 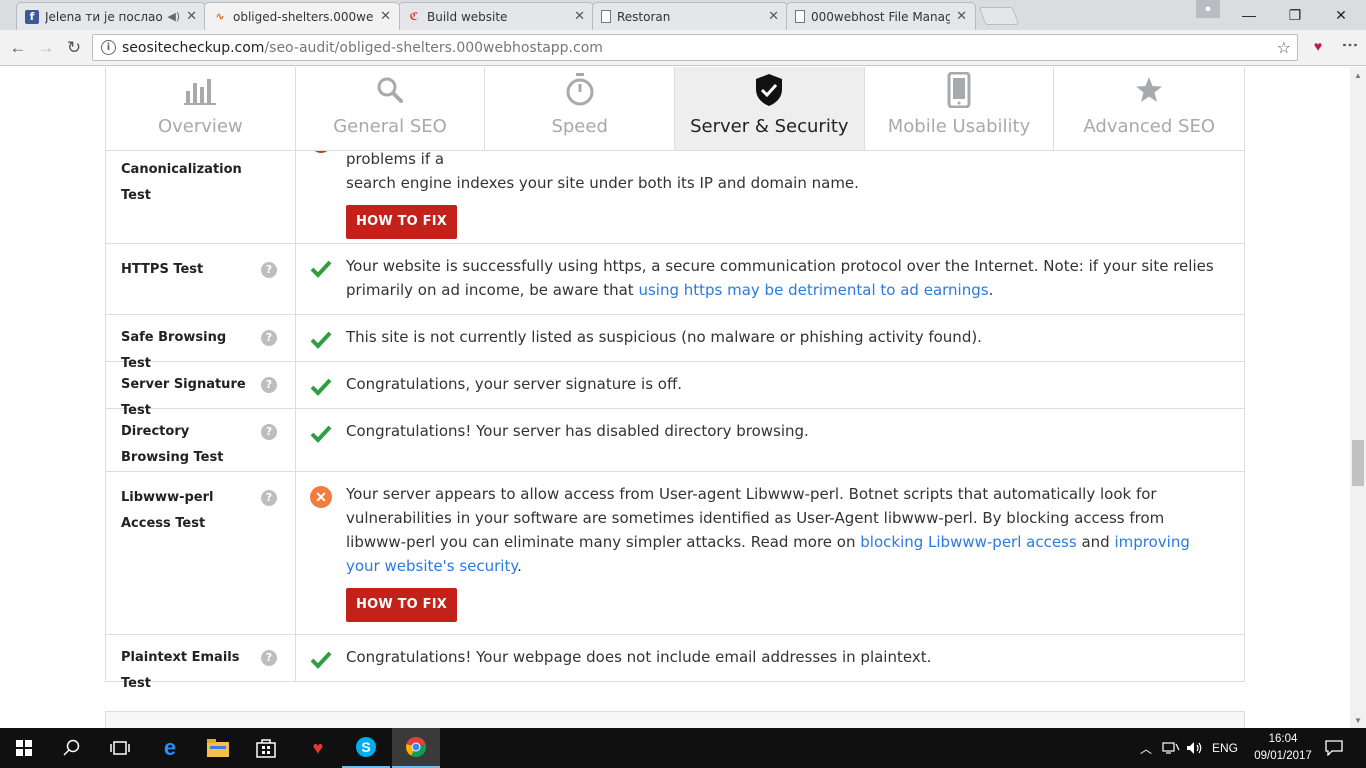 I want to click on menu-icon: ⋮, so click(x=1349, y=44).